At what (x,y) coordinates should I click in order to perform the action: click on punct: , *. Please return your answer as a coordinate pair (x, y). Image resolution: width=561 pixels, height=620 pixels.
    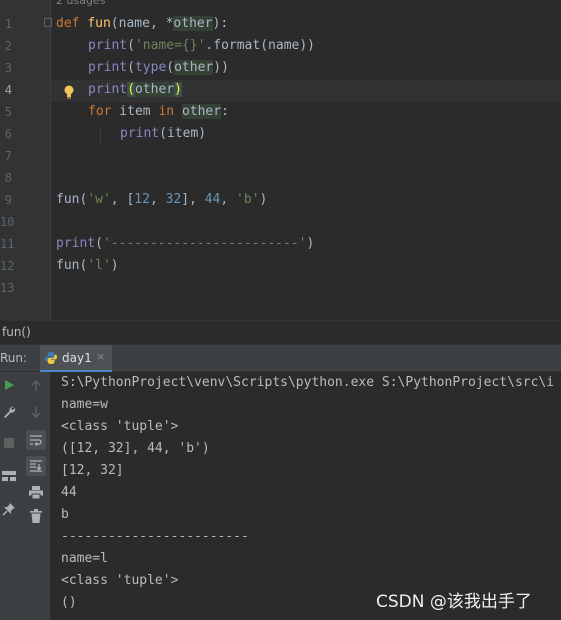
    Looking at the image, I should click on (161, 23).